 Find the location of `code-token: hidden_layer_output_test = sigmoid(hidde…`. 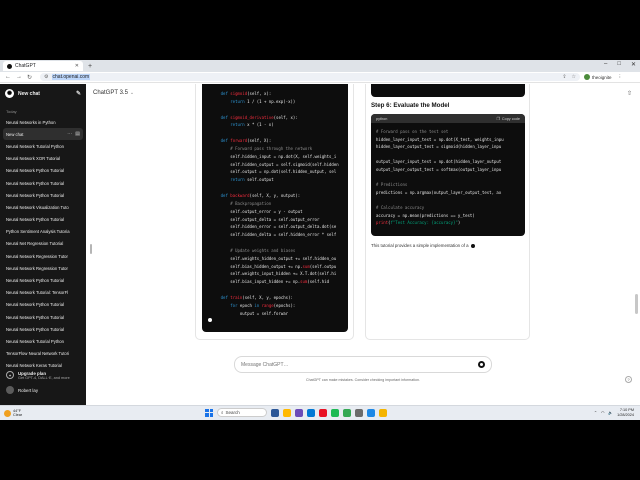

code-token: hidden_layer_output_test = sigmoid(hidde… is located at coordinates (439, 147).